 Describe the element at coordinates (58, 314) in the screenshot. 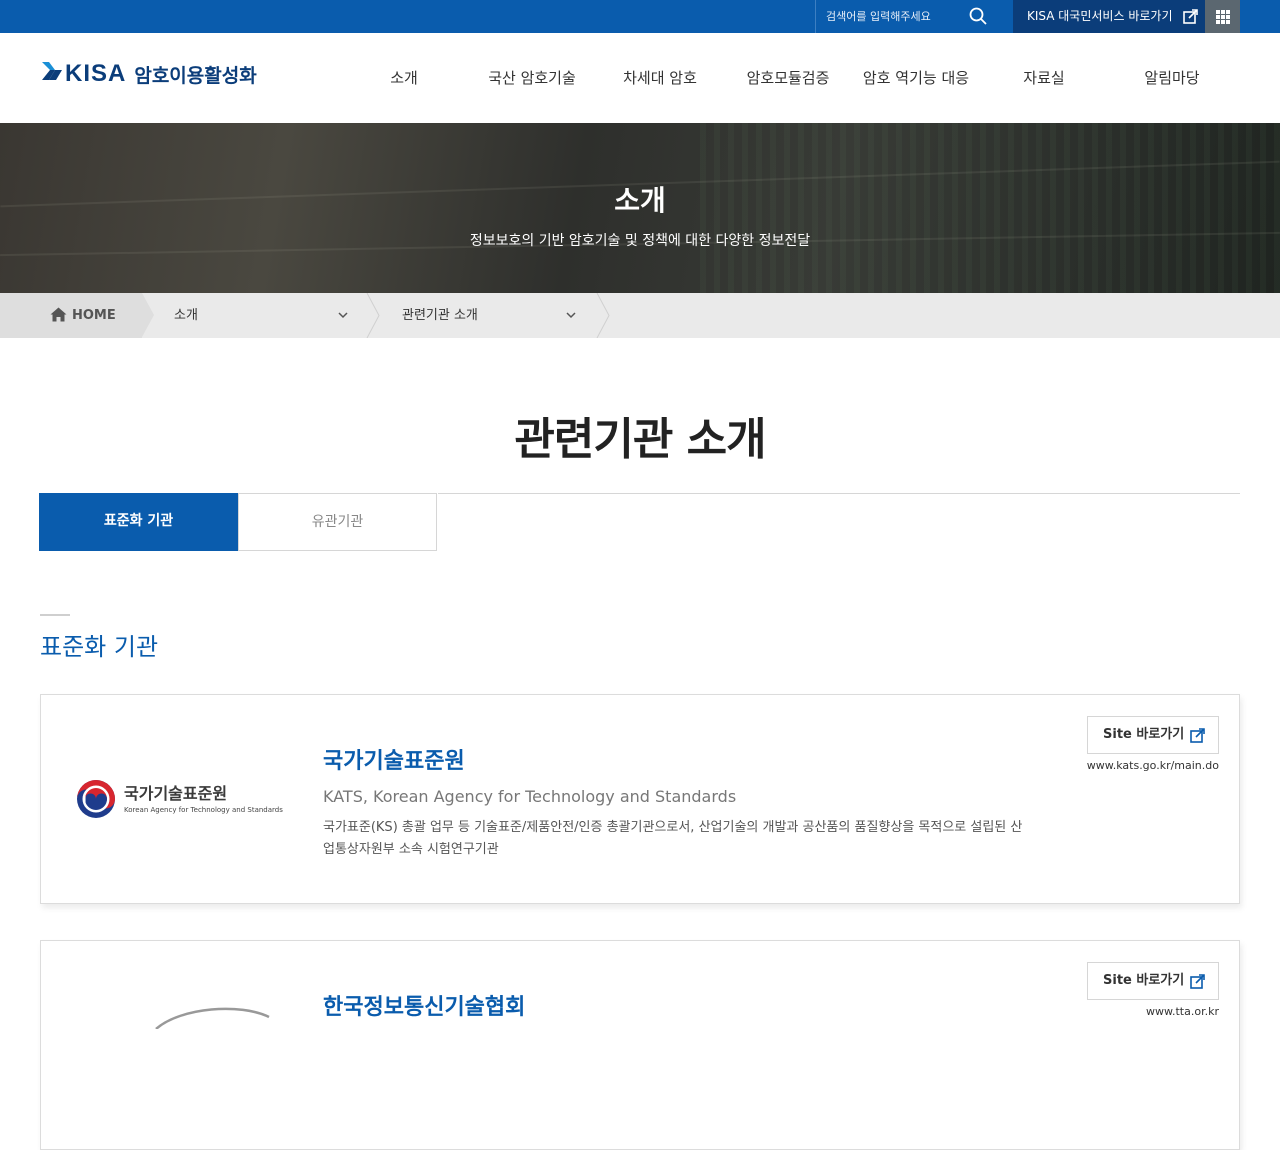

I see `home-icon` at that location.